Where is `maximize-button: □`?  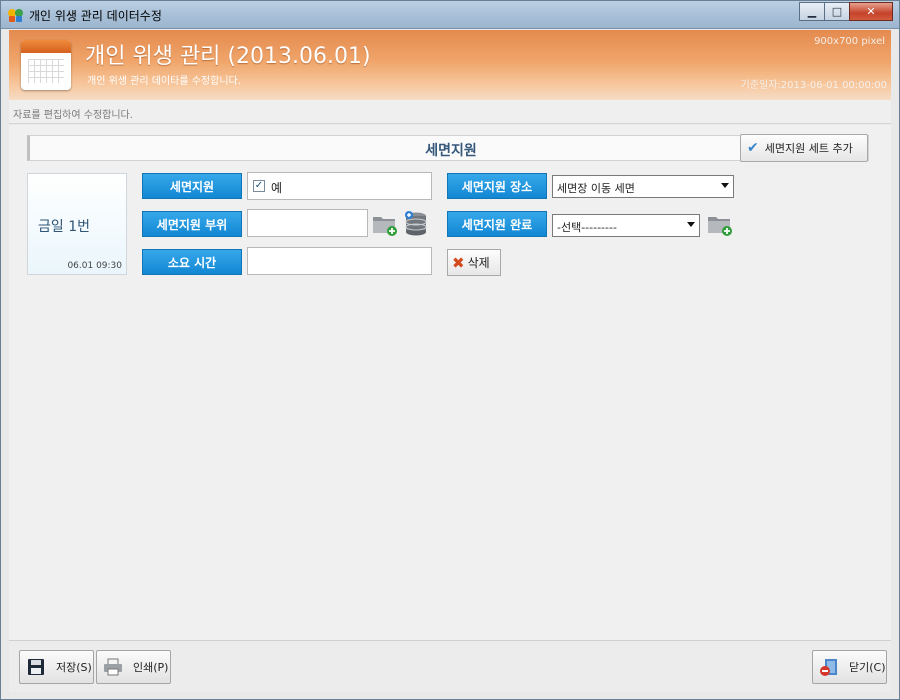 maximize-button: □ is located at coordinates (837, 11).